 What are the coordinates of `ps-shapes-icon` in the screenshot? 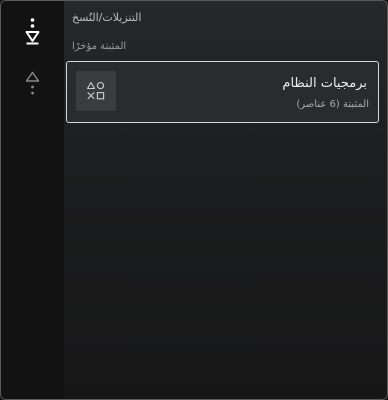 It's located at (95, 90).